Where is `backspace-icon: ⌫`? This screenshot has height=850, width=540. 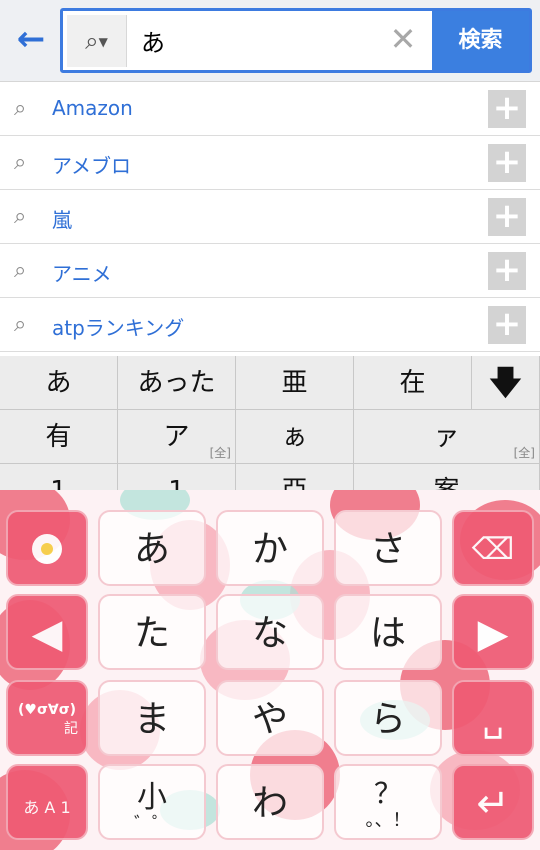 backspace-icon: ⌫ is located at coordinates (493, 549).